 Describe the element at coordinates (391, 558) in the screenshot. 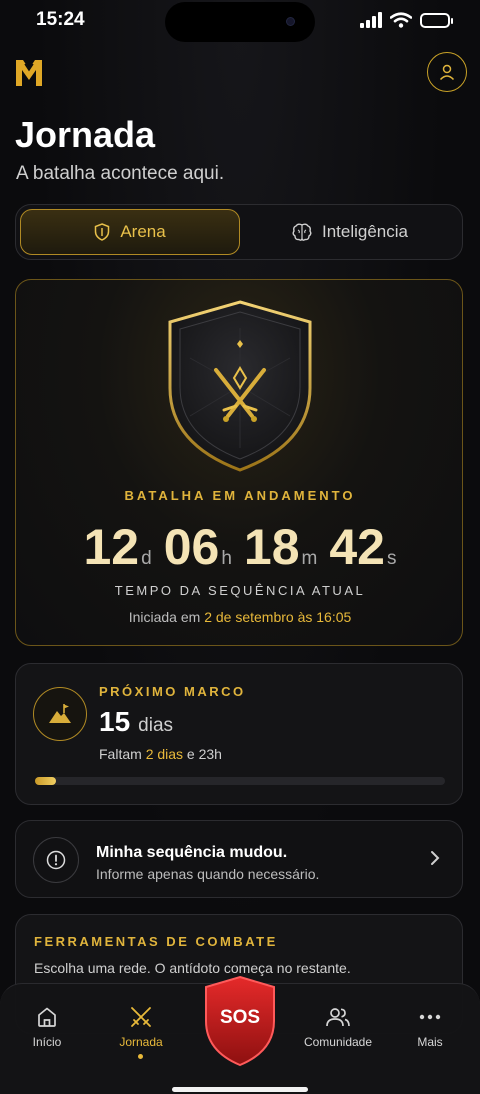

I see `timer-seconds-unit: s` at that location.